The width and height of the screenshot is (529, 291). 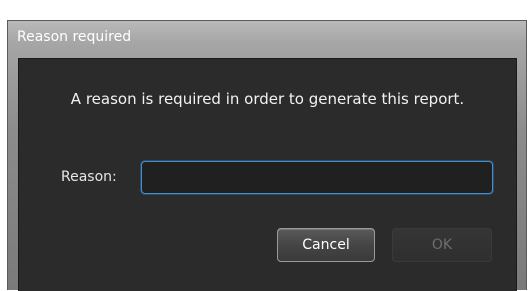 What do you see at coordinates (326, 245) in the screenshot?
I see `cancel-button: Cancel` at bounding box center [326, 245].